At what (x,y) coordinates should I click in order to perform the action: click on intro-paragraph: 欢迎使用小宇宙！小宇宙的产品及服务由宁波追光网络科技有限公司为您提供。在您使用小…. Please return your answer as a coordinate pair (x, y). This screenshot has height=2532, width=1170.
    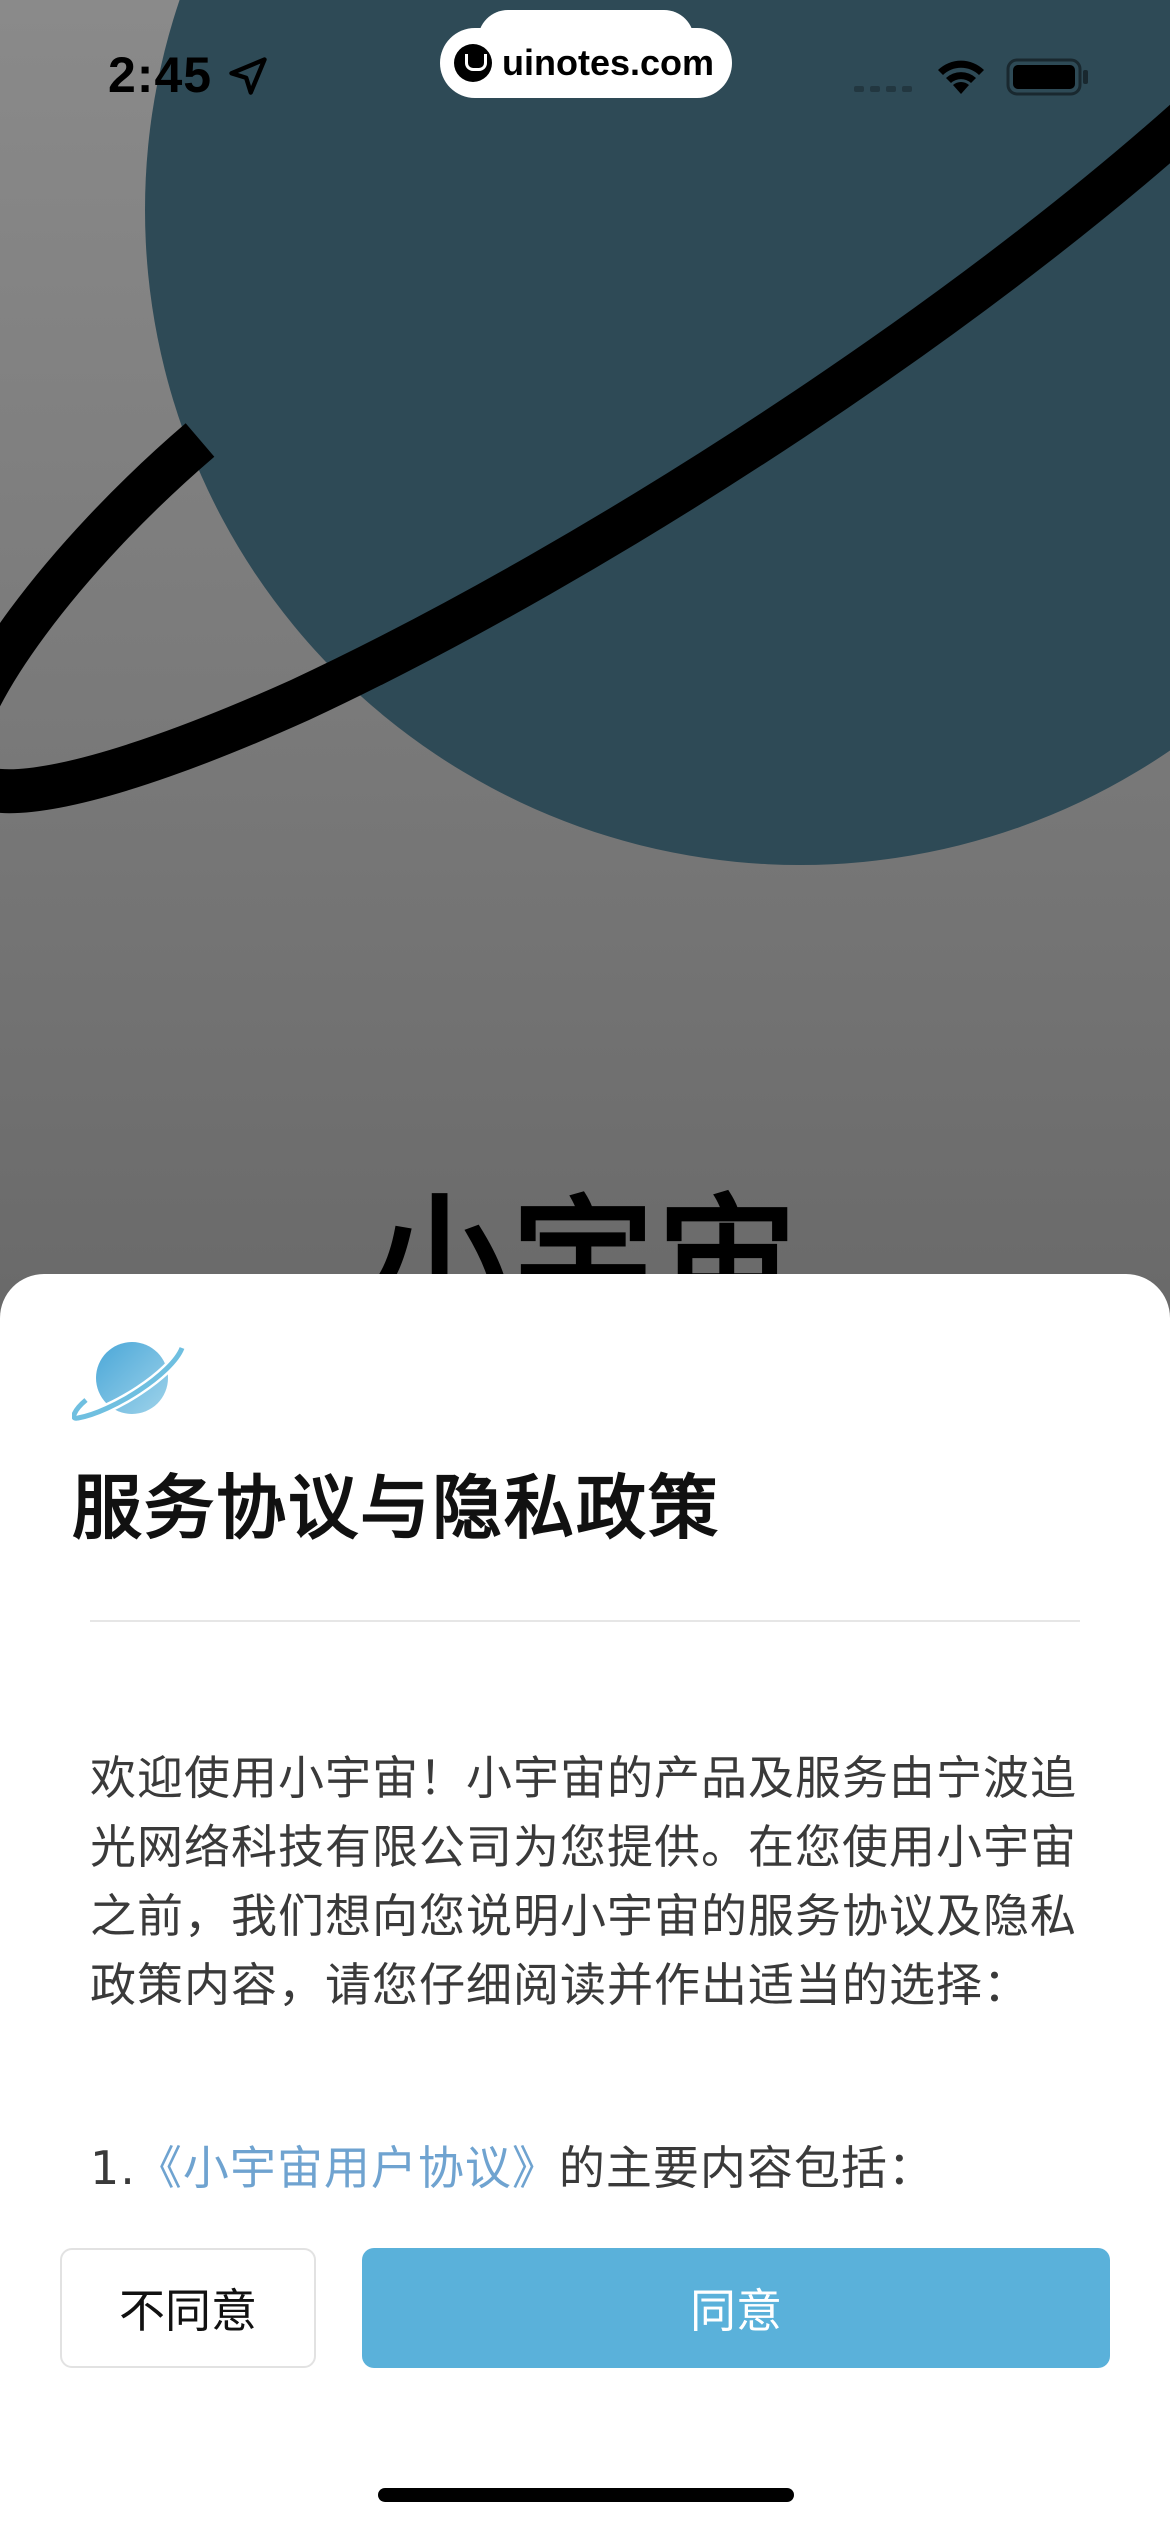
    Looking at the image, I should click on (583, 1881).